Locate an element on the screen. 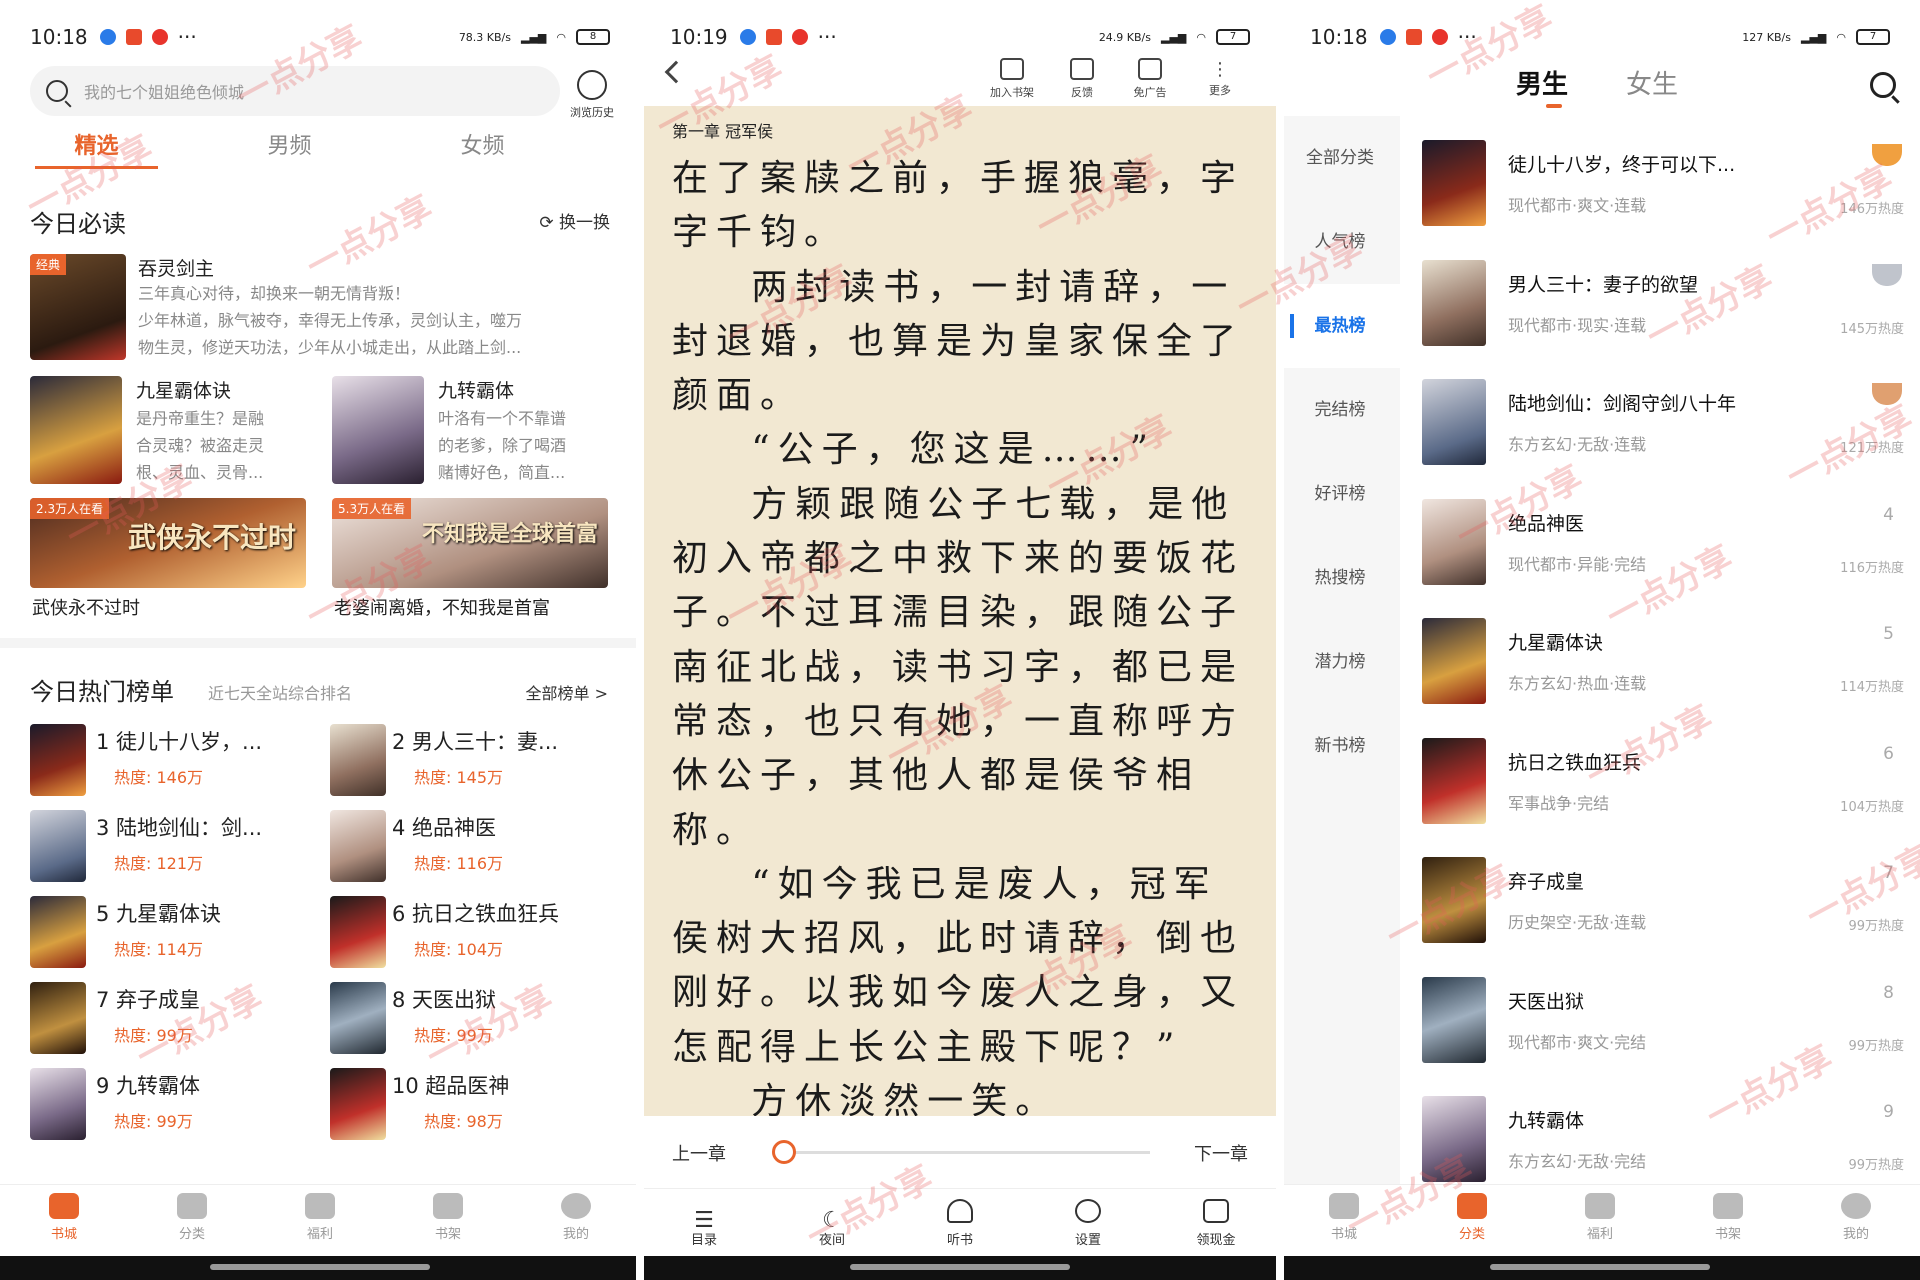  sidebar-item-6: 潜力榜 is located at coordinates (1340, 662).